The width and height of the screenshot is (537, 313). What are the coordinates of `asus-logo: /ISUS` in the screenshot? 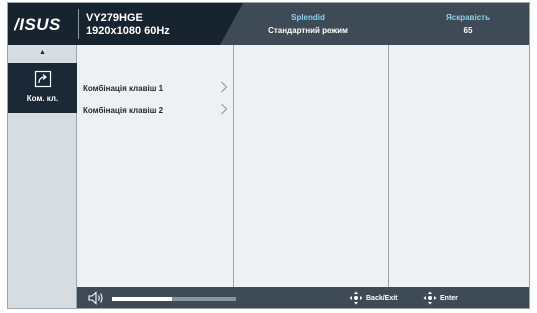 It's located at (37, 24).